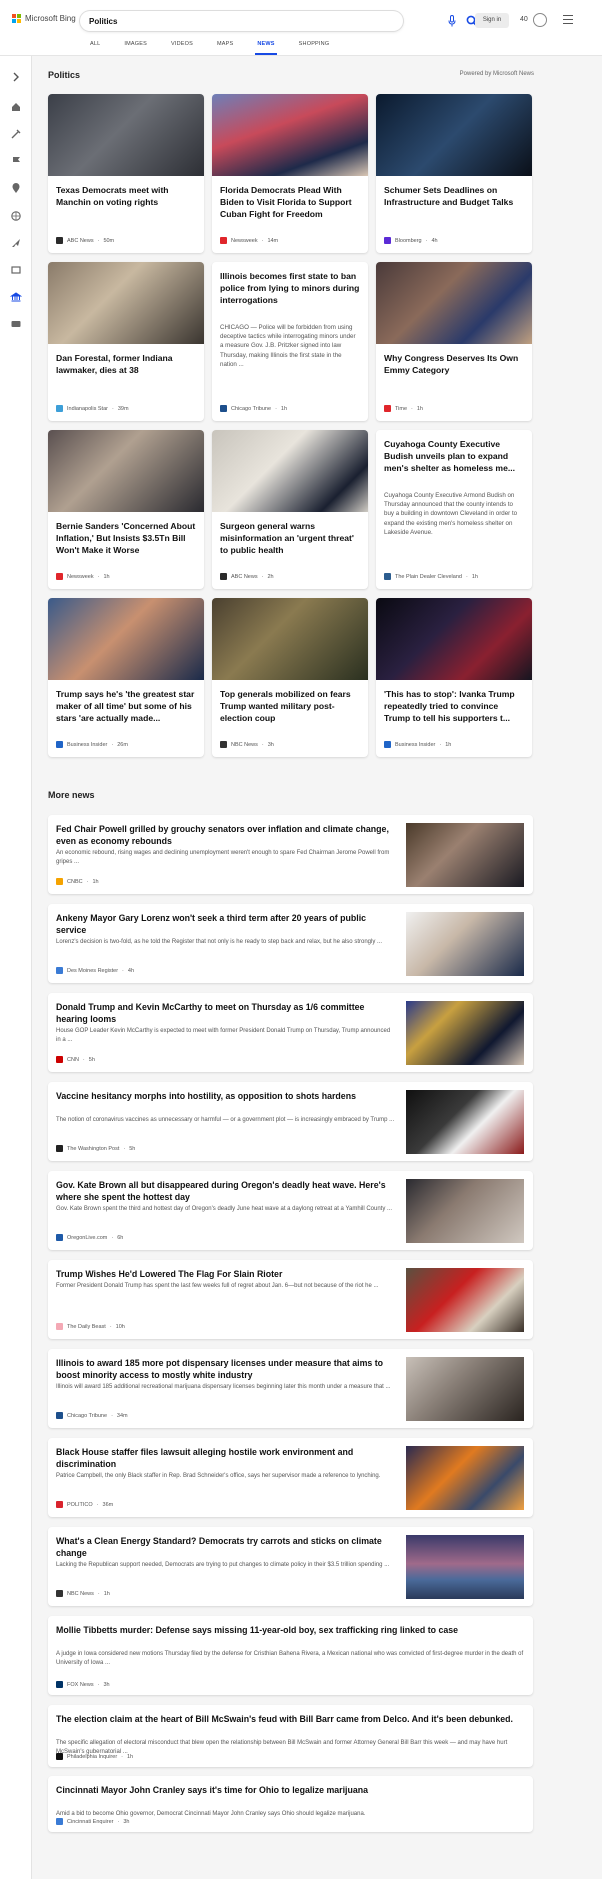 The image size is (602, 1879). Describe the element at coordinates (247, 744) in the screenshot. I see `news-card-source: NBC News · 3h` at that location.